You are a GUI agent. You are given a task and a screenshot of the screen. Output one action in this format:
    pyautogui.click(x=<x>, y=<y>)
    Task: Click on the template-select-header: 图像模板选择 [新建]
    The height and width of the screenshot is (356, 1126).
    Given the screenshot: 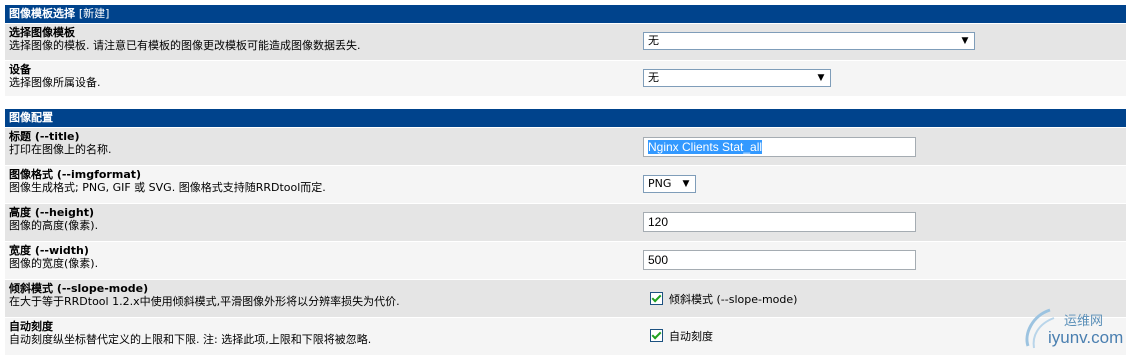 What is the action you would take?
    pyautogui.click(x=565, y=14)
    